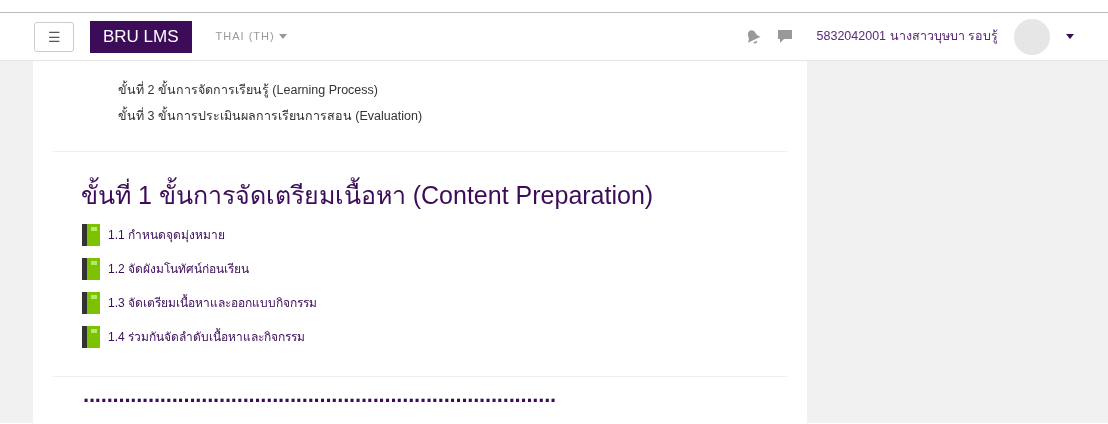 The image size is (1108, 424). I want to click on caret-icon, so click(1070, 36).